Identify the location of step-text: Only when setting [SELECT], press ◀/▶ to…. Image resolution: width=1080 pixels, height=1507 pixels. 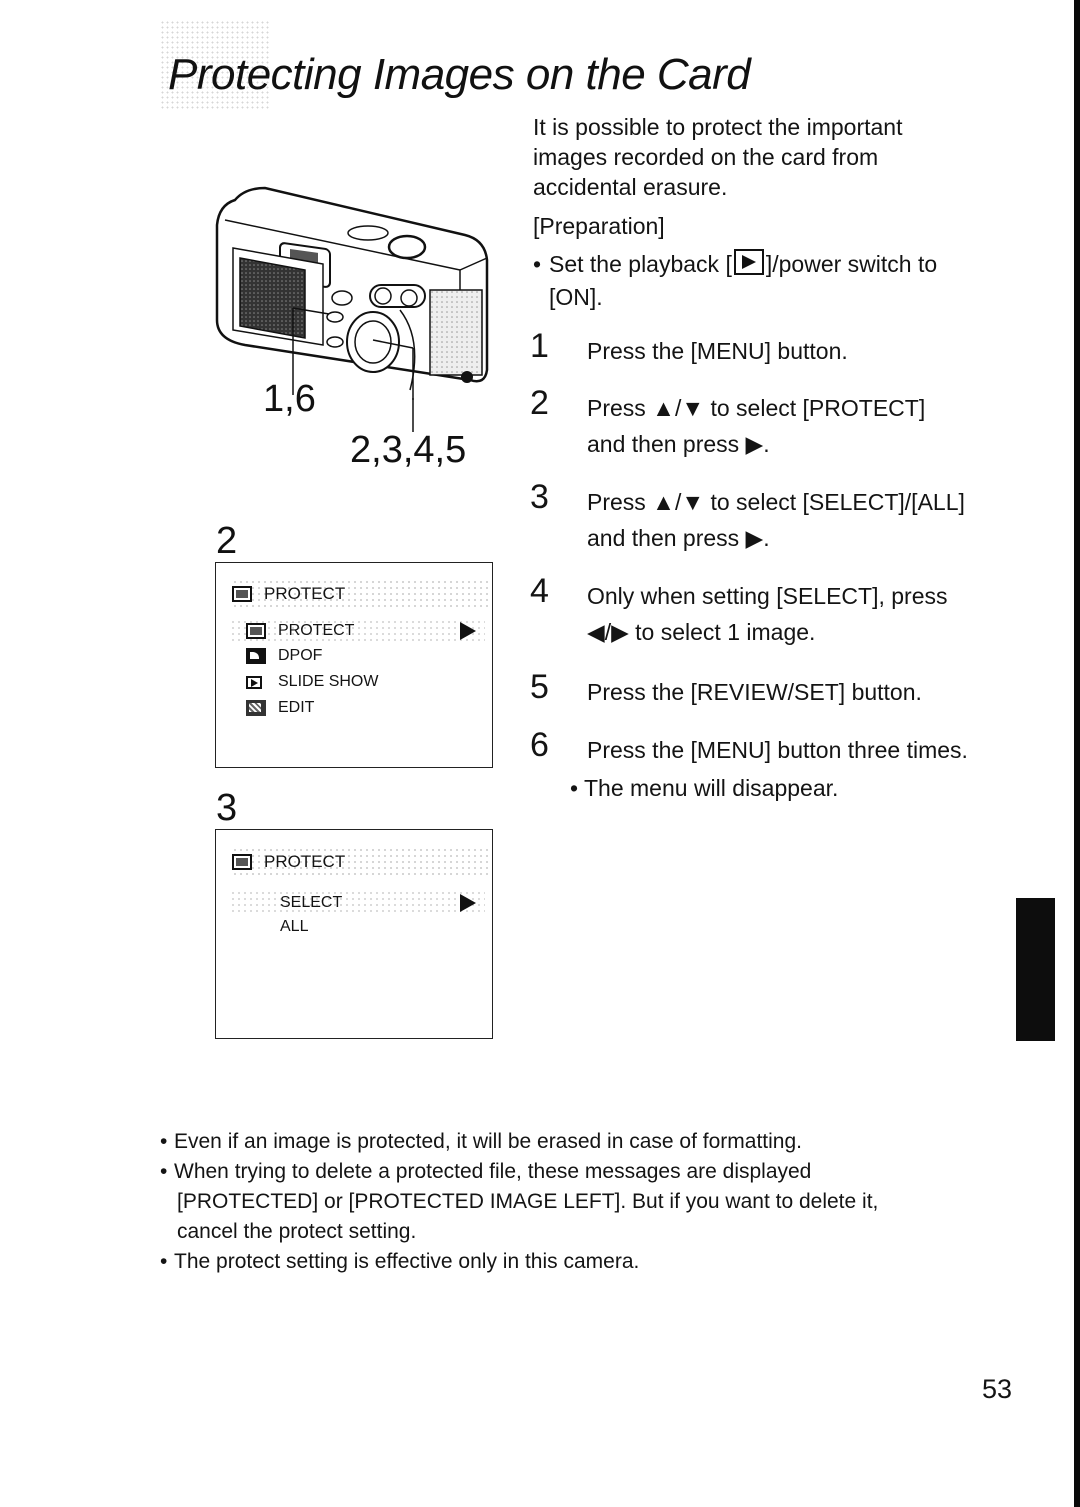
(767, 614).